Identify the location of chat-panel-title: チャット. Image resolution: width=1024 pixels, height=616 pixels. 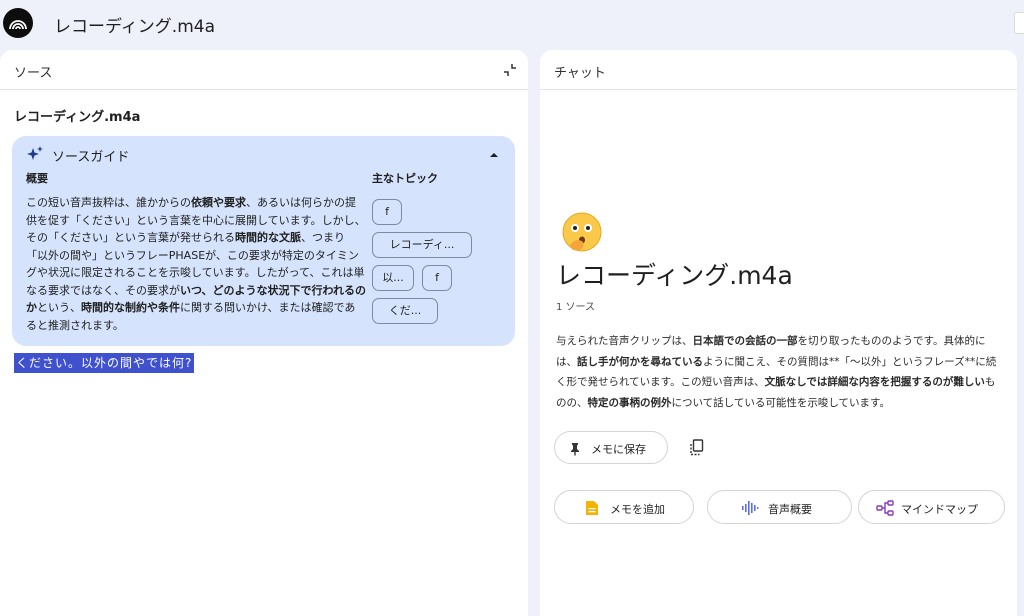
(580, 73).